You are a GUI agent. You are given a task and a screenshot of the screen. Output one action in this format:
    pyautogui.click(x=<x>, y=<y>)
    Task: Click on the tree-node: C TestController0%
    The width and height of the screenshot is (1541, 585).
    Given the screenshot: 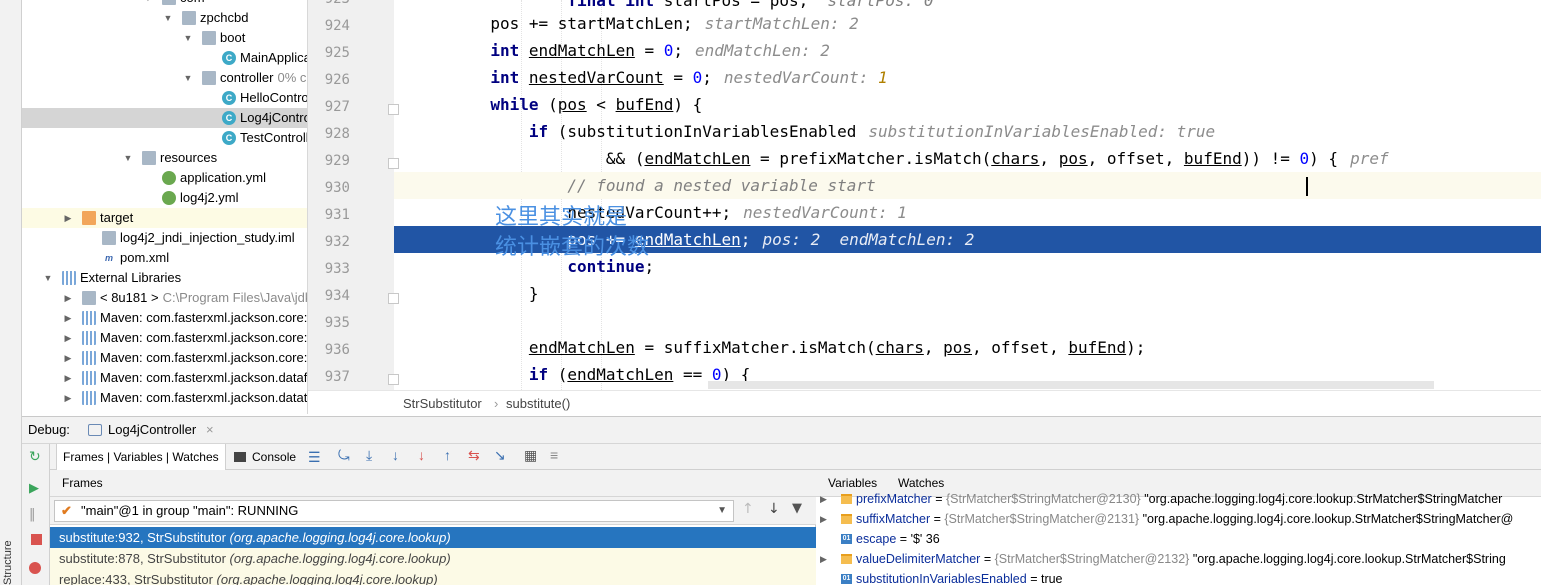 What is the action you would take?
    pyautogui.click(x=164, y=138)
    